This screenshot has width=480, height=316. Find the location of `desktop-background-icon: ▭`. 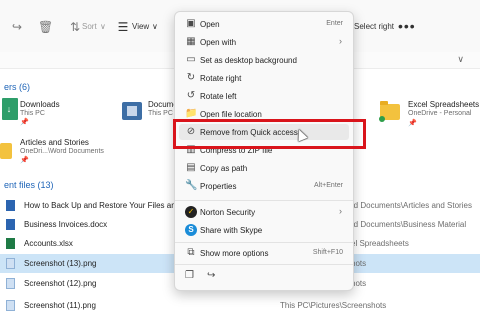

desktop-background-icon: ▭ is located at coordinates (191, 59).